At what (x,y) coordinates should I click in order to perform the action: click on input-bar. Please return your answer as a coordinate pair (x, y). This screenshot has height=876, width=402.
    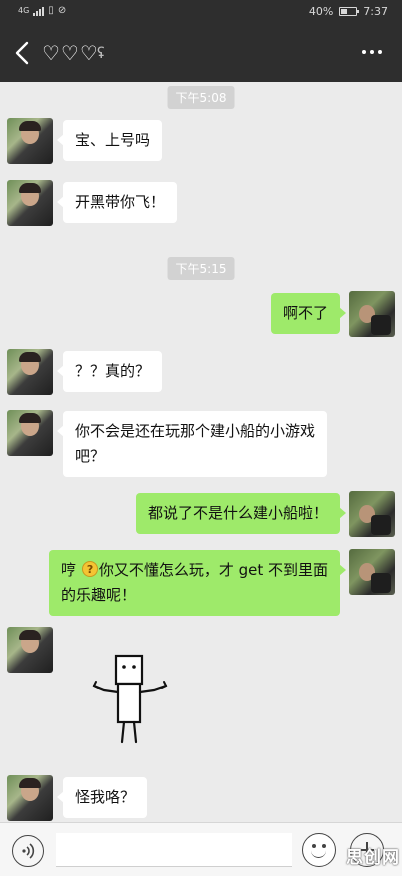
    Looking at the image, I should click on (201, 849).